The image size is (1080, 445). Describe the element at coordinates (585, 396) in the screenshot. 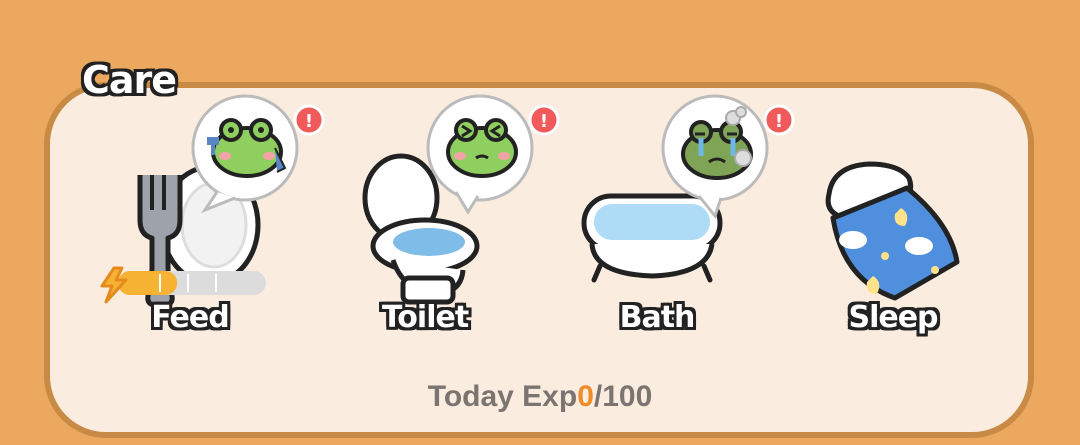

I see `exp-current: 0` at that location.